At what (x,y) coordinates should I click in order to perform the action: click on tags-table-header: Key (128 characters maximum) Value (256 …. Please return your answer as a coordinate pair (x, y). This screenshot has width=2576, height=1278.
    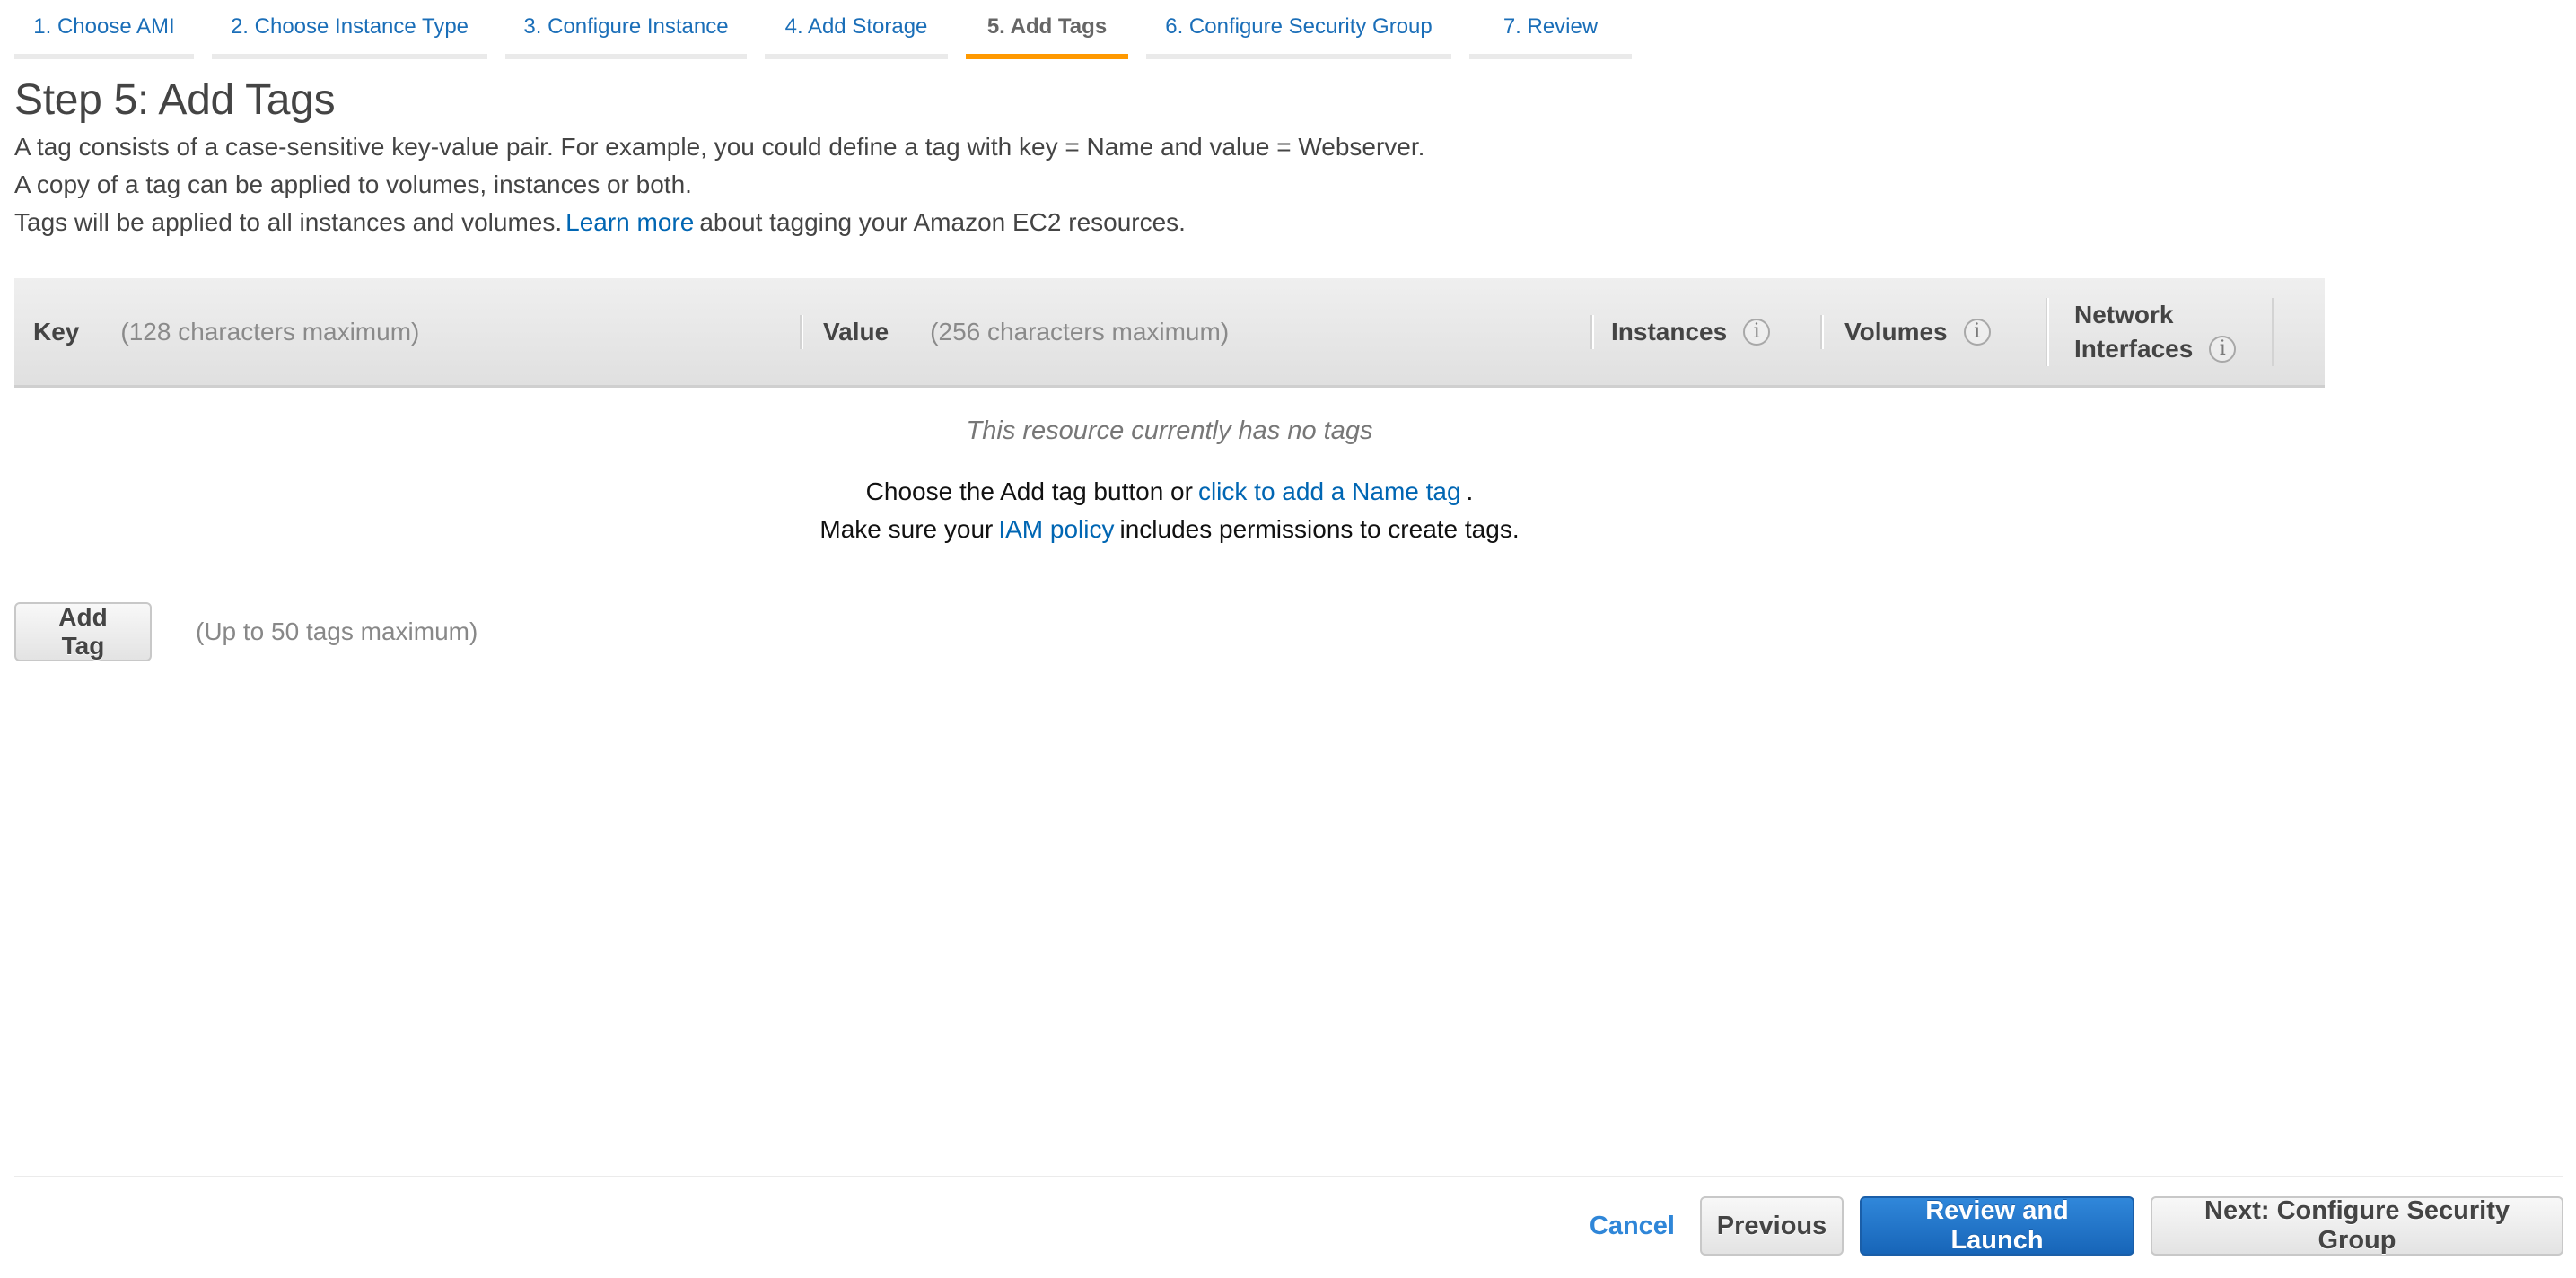
    Looking at the image, I should click on (1169, 333).